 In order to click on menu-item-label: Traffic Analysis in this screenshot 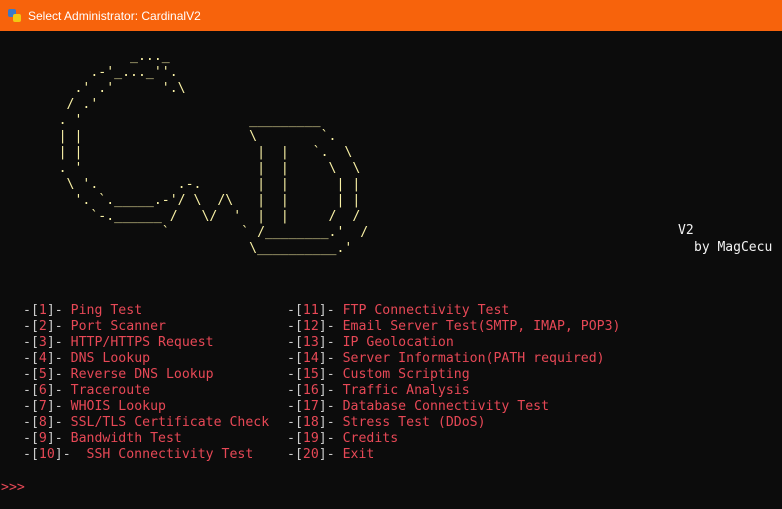, I will do `click(406, 390)`.